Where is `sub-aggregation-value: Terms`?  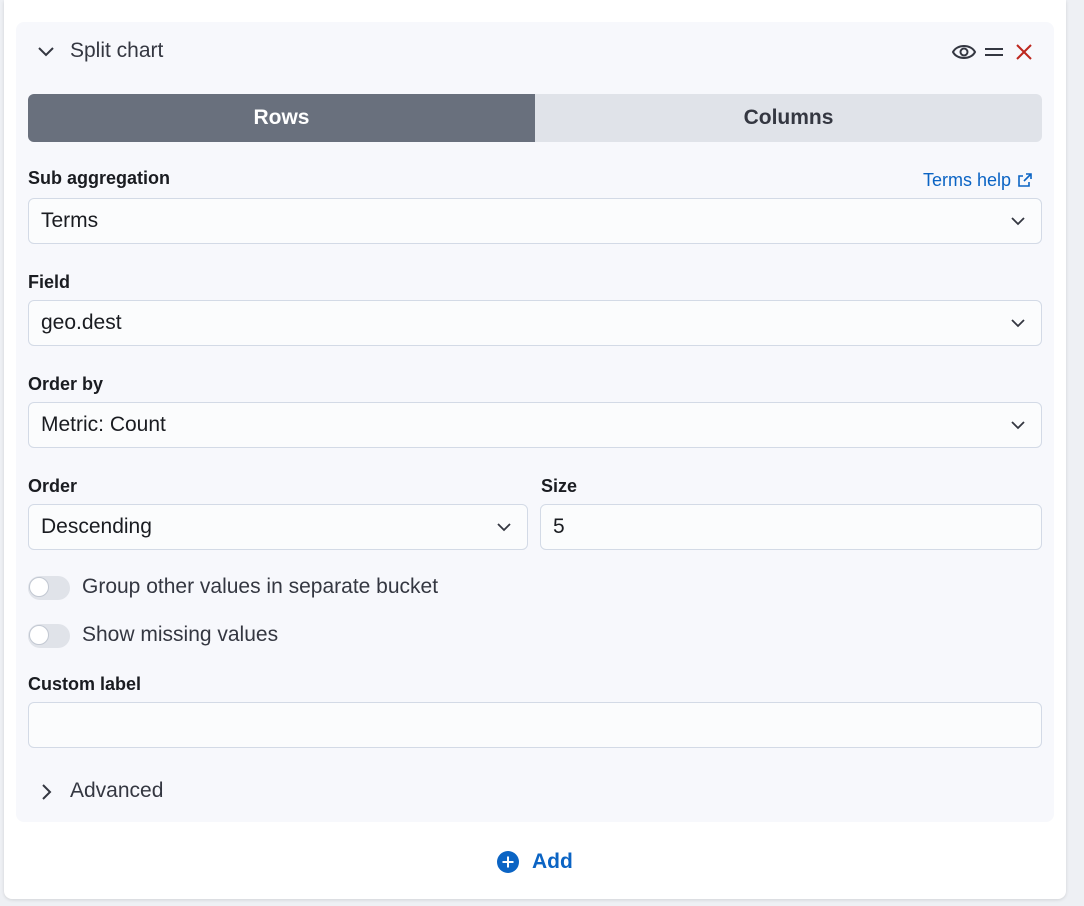 sub-aggregation-value: Terms is located at coordinates (70, 220).